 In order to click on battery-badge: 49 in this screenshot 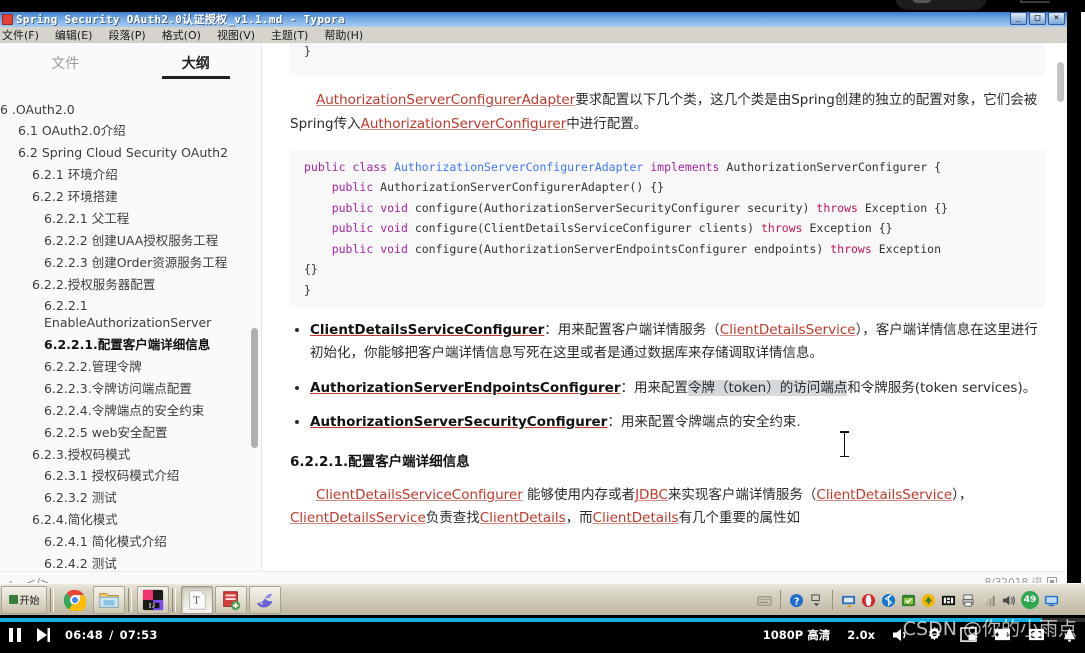, I will do `click(1030, 600)`.